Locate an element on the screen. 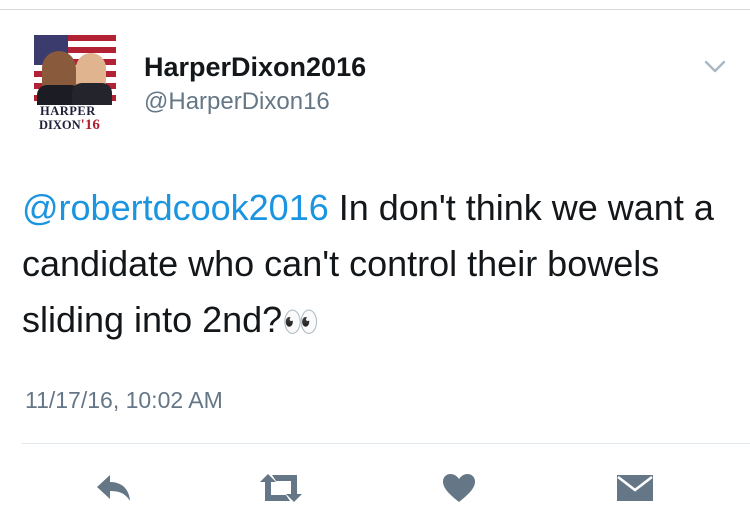  avatar-logo-name: DIXON is located at coordinates (60, 125).